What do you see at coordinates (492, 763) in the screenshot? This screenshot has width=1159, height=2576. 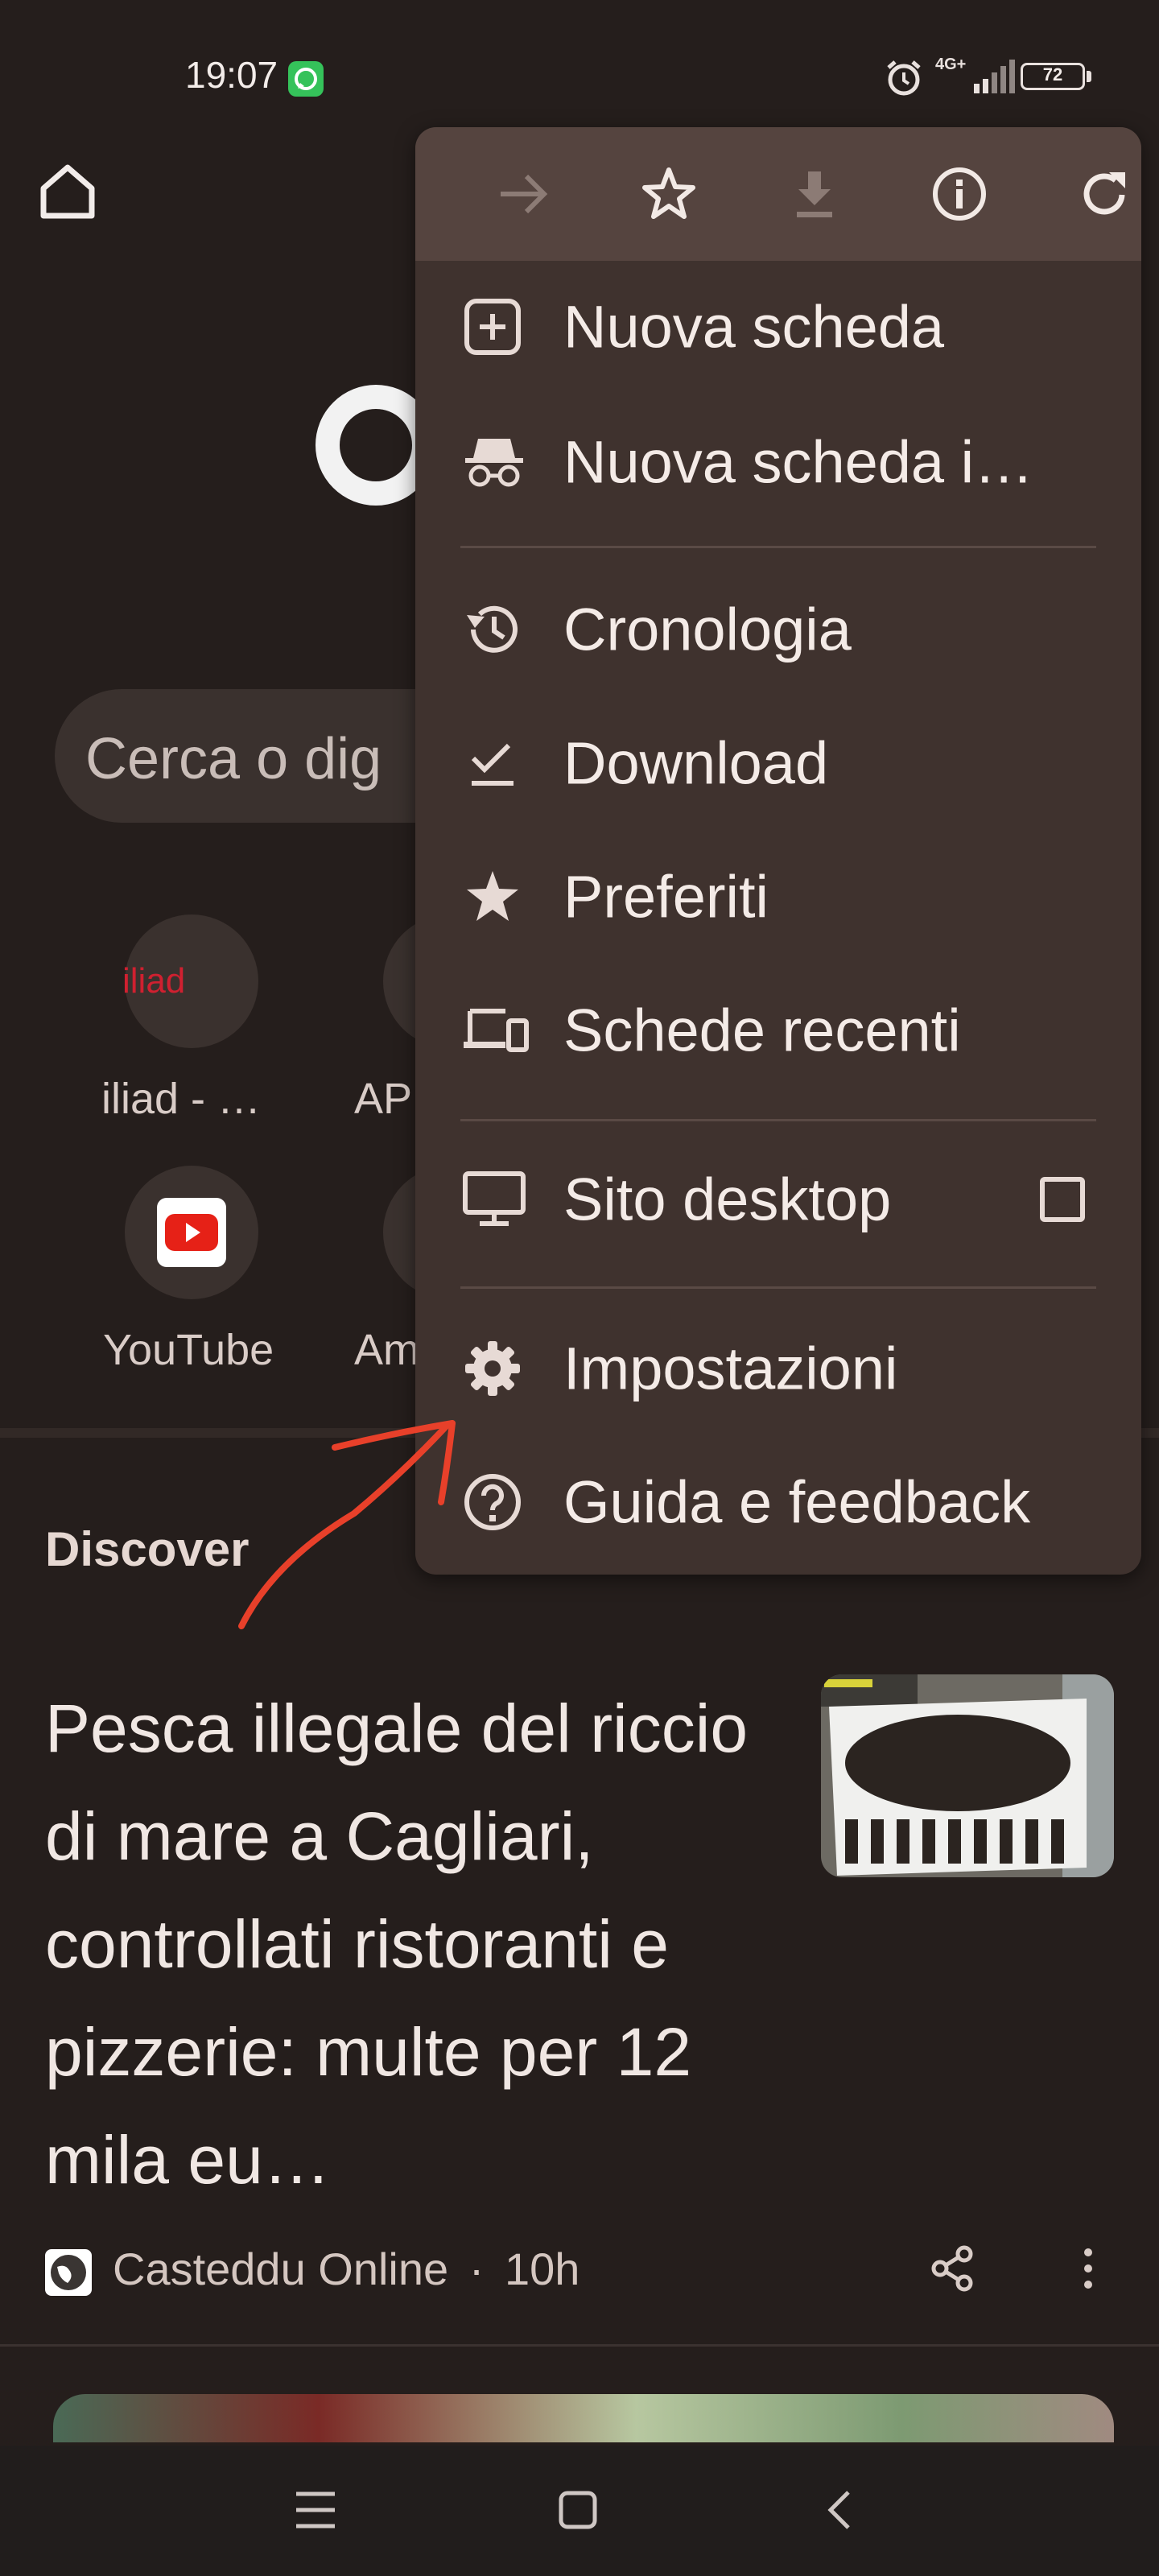 I see `downloads-check-icon` at bounding box center [492, 763].